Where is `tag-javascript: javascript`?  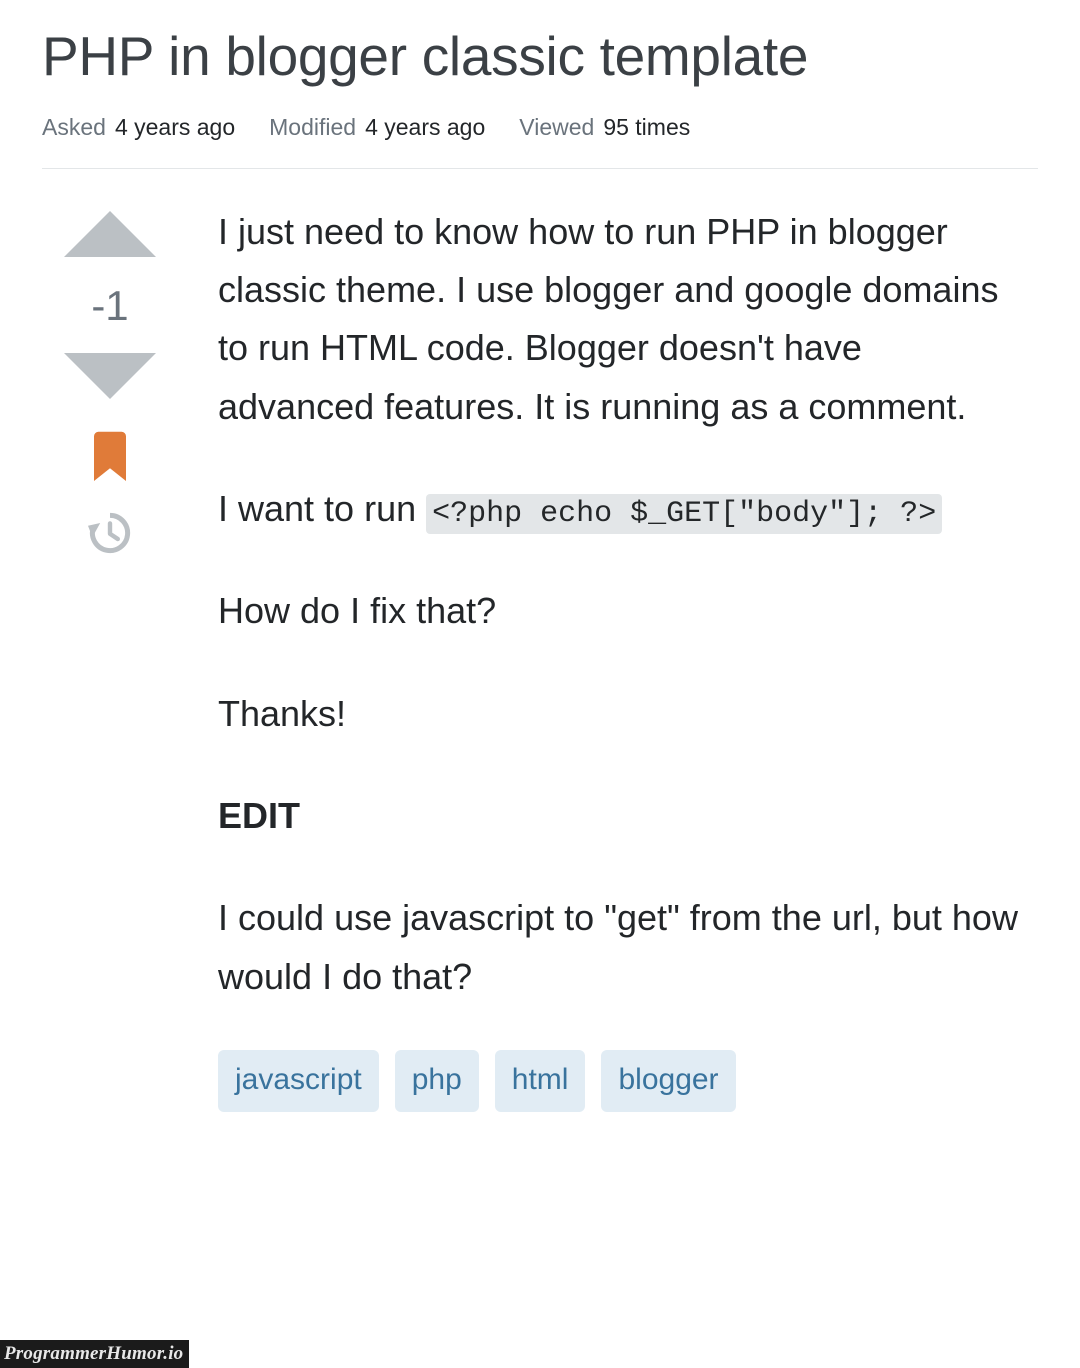
tag-javascript: javascript is located at coordinates (298, 1081).